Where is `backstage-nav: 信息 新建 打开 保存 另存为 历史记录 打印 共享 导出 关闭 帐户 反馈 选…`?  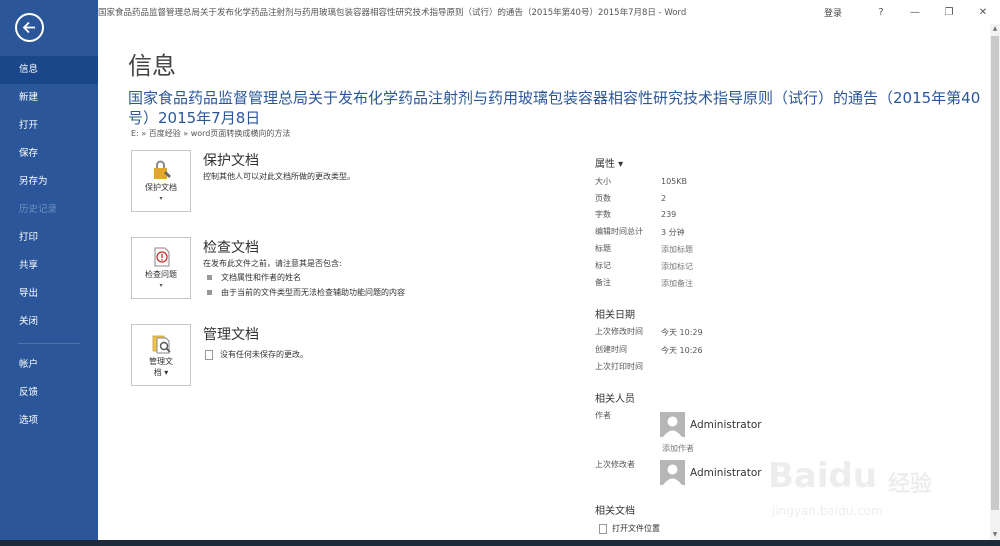
backstage-nav: 信息 新建 打开 保存 另存为 历史记录 打印 共享 导出 关闭 帐户 反馈 选… is located at coordinates (49, 245).